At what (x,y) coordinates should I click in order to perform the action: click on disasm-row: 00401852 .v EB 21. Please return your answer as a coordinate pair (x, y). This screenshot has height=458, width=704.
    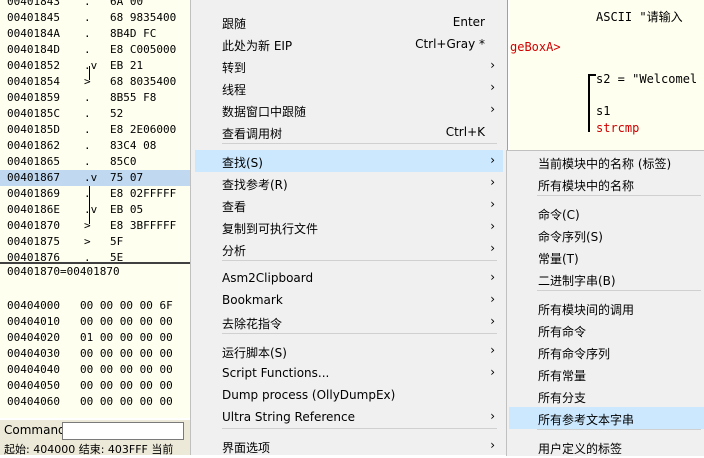
    Looking at the image, I should click on (95, 66).